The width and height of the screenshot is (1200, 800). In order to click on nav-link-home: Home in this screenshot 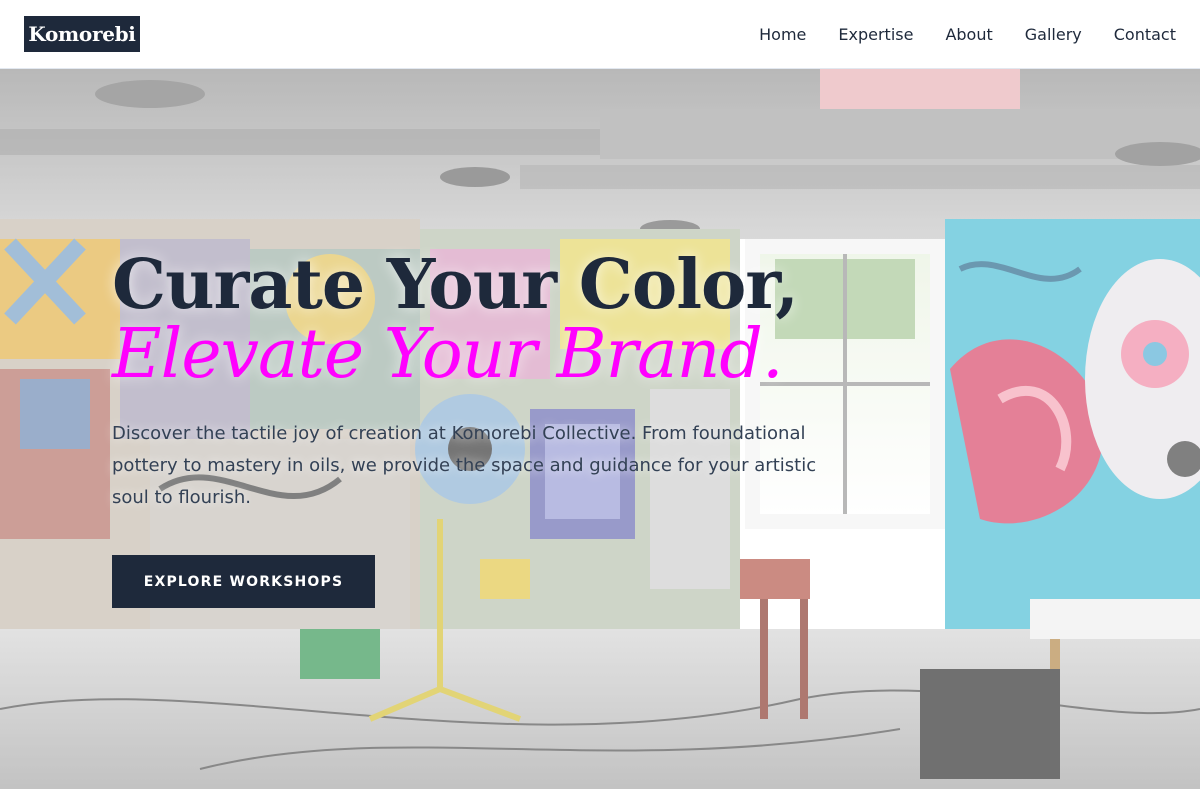, I will do `click(782, 34)`.